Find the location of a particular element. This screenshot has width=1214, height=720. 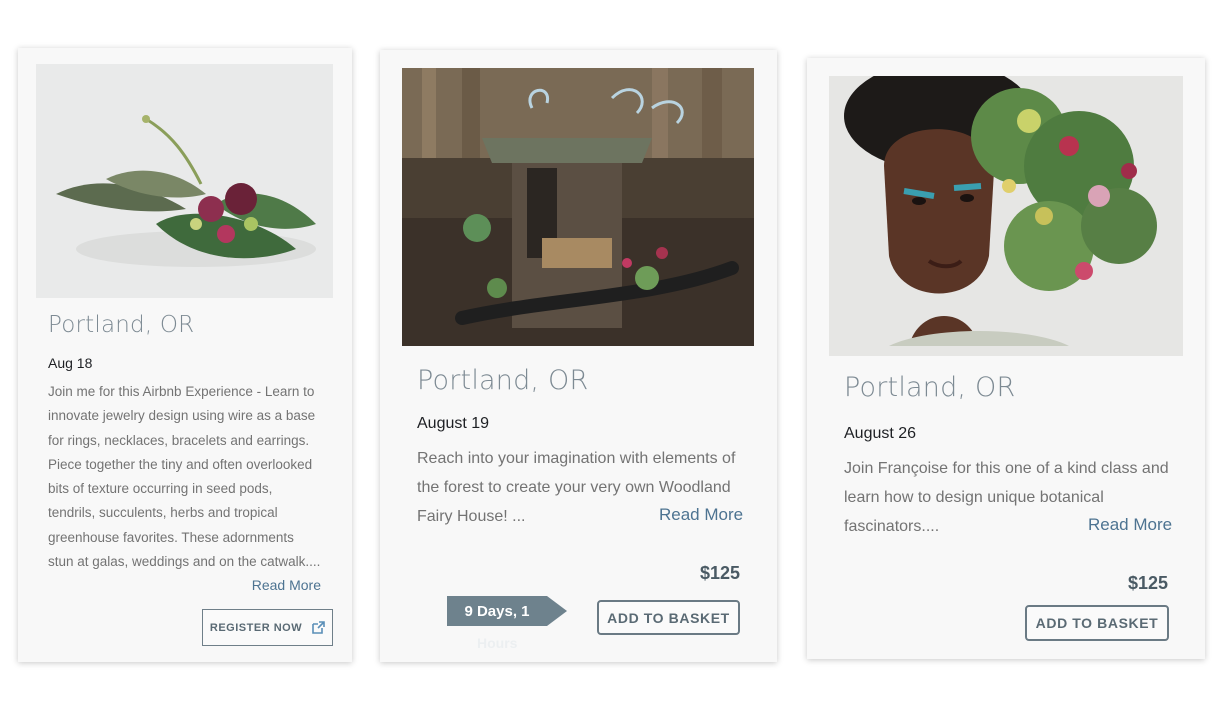

countdown-badge: 9 Days, 1 Hours is located at coordinates (507, 623).